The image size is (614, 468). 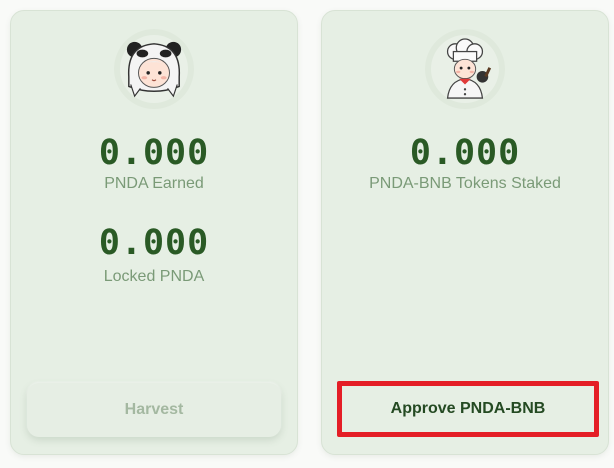 What do you see at coordinates (154, 153) in the screenshot?
I see `earned-value: 0.000` at bounding box center [154, 153].